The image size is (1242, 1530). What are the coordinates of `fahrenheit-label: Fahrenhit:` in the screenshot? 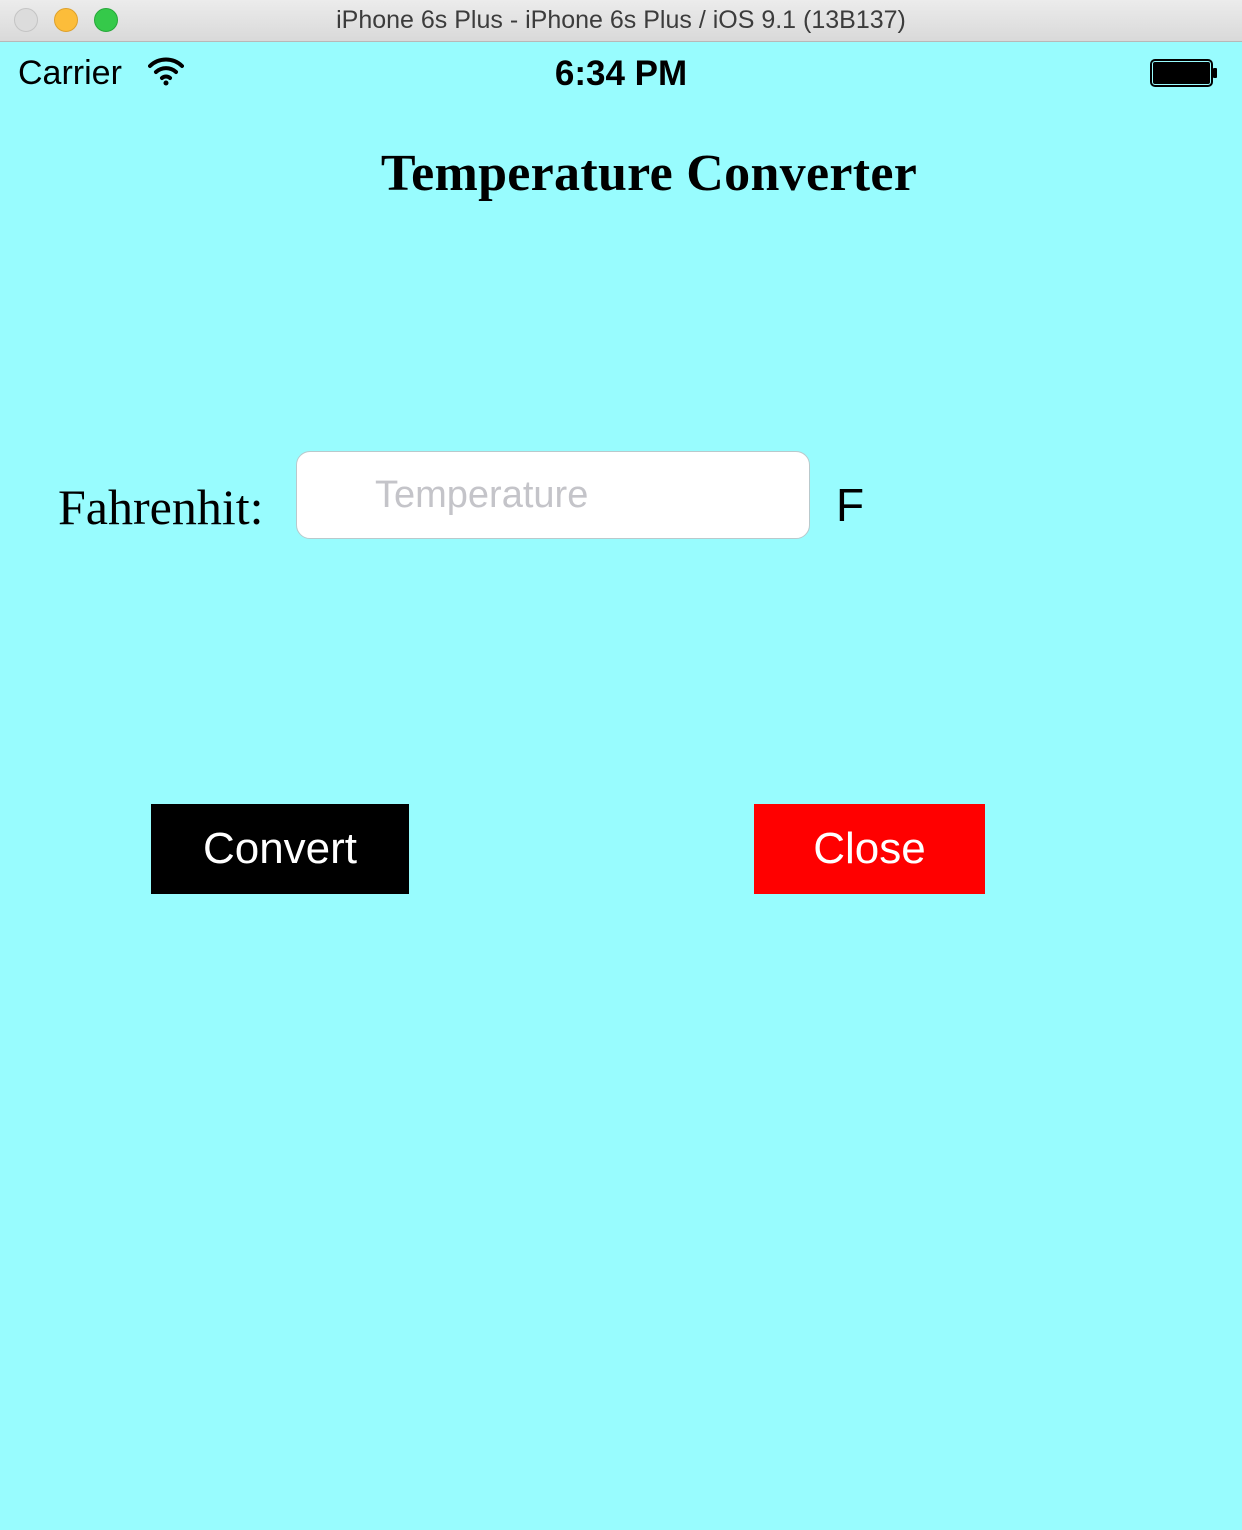 It's located at (161, 507).